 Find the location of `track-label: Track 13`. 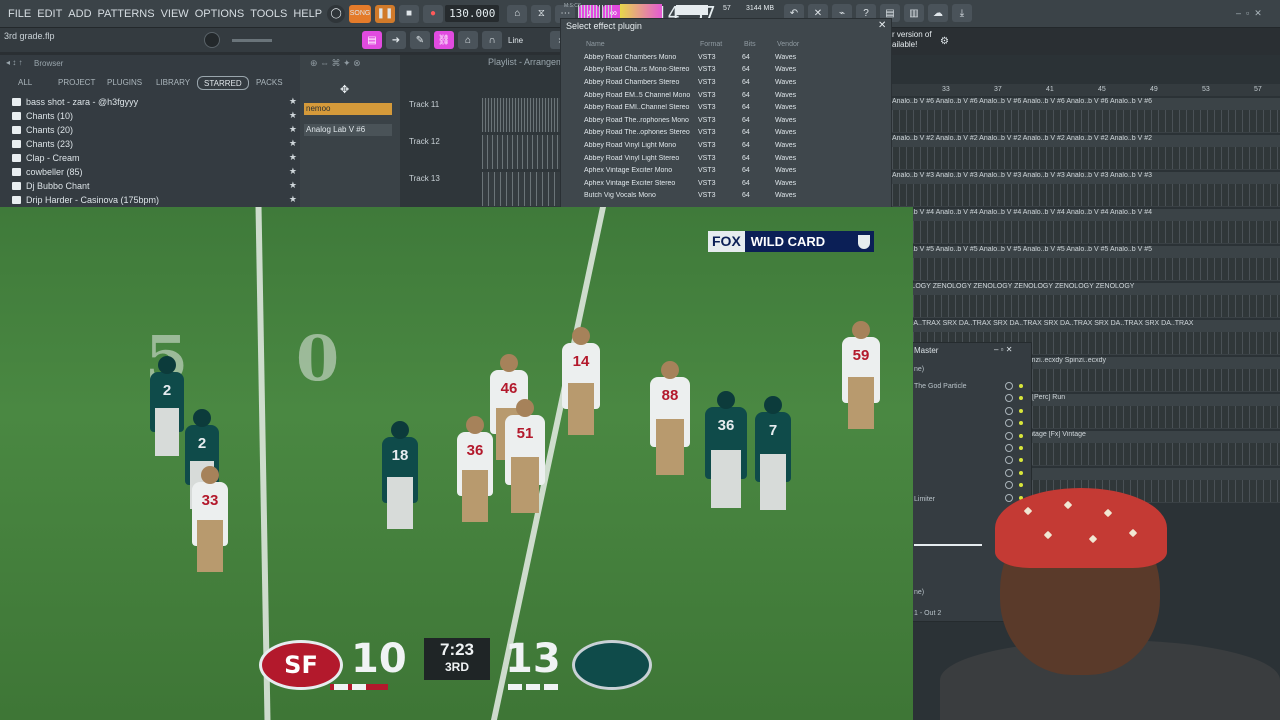

track-label: Track 13 is located at coordinates (424, 178).